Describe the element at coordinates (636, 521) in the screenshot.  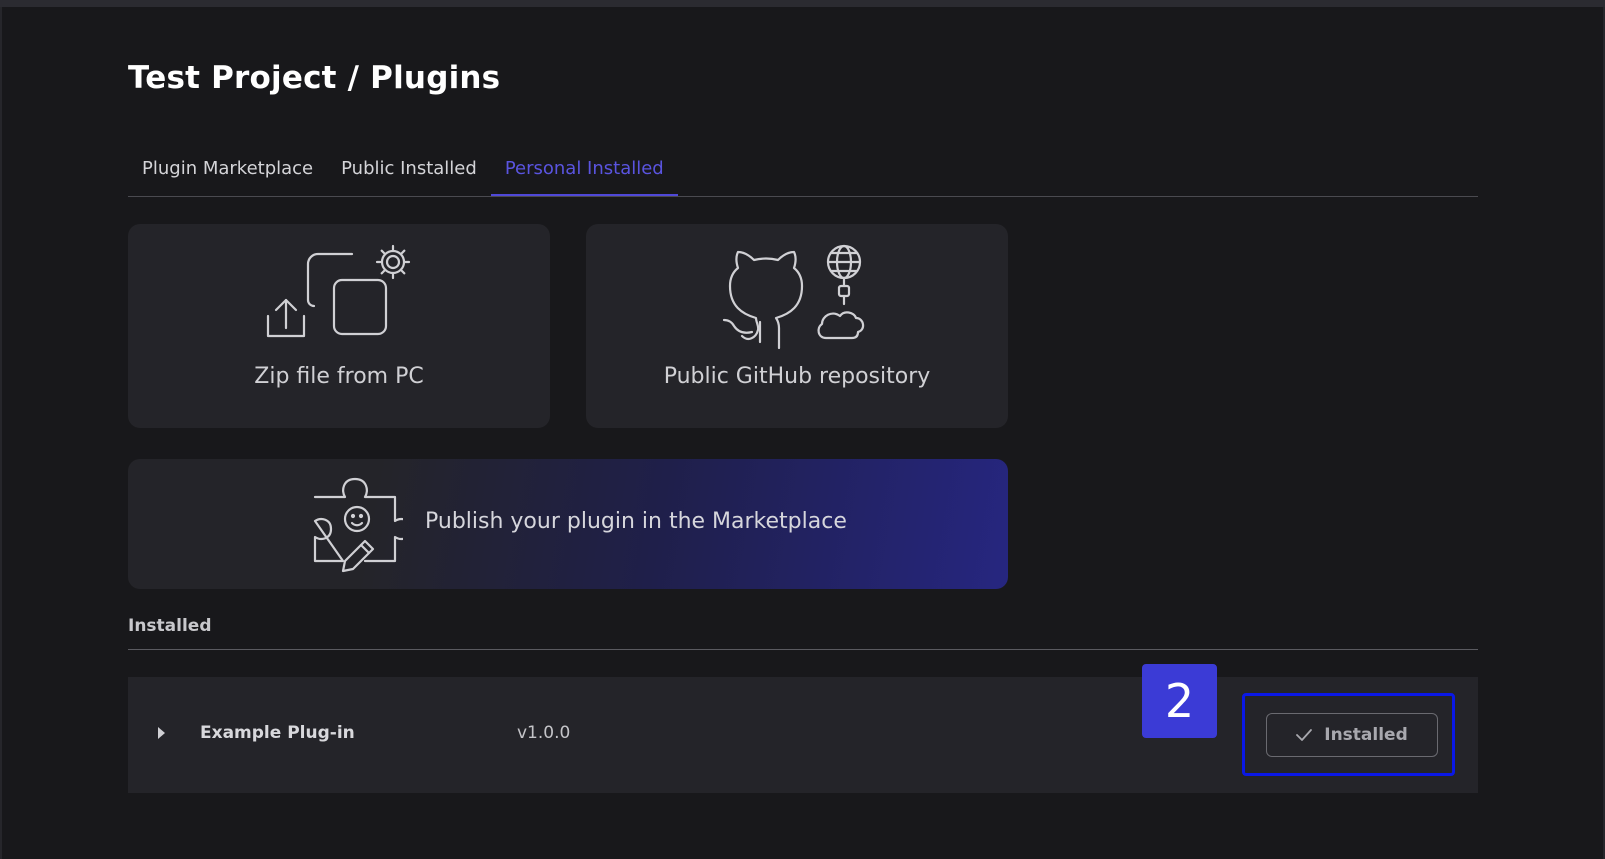
I see `publish-plugin-label: Publish your plugin in the Marketplace` at that location.